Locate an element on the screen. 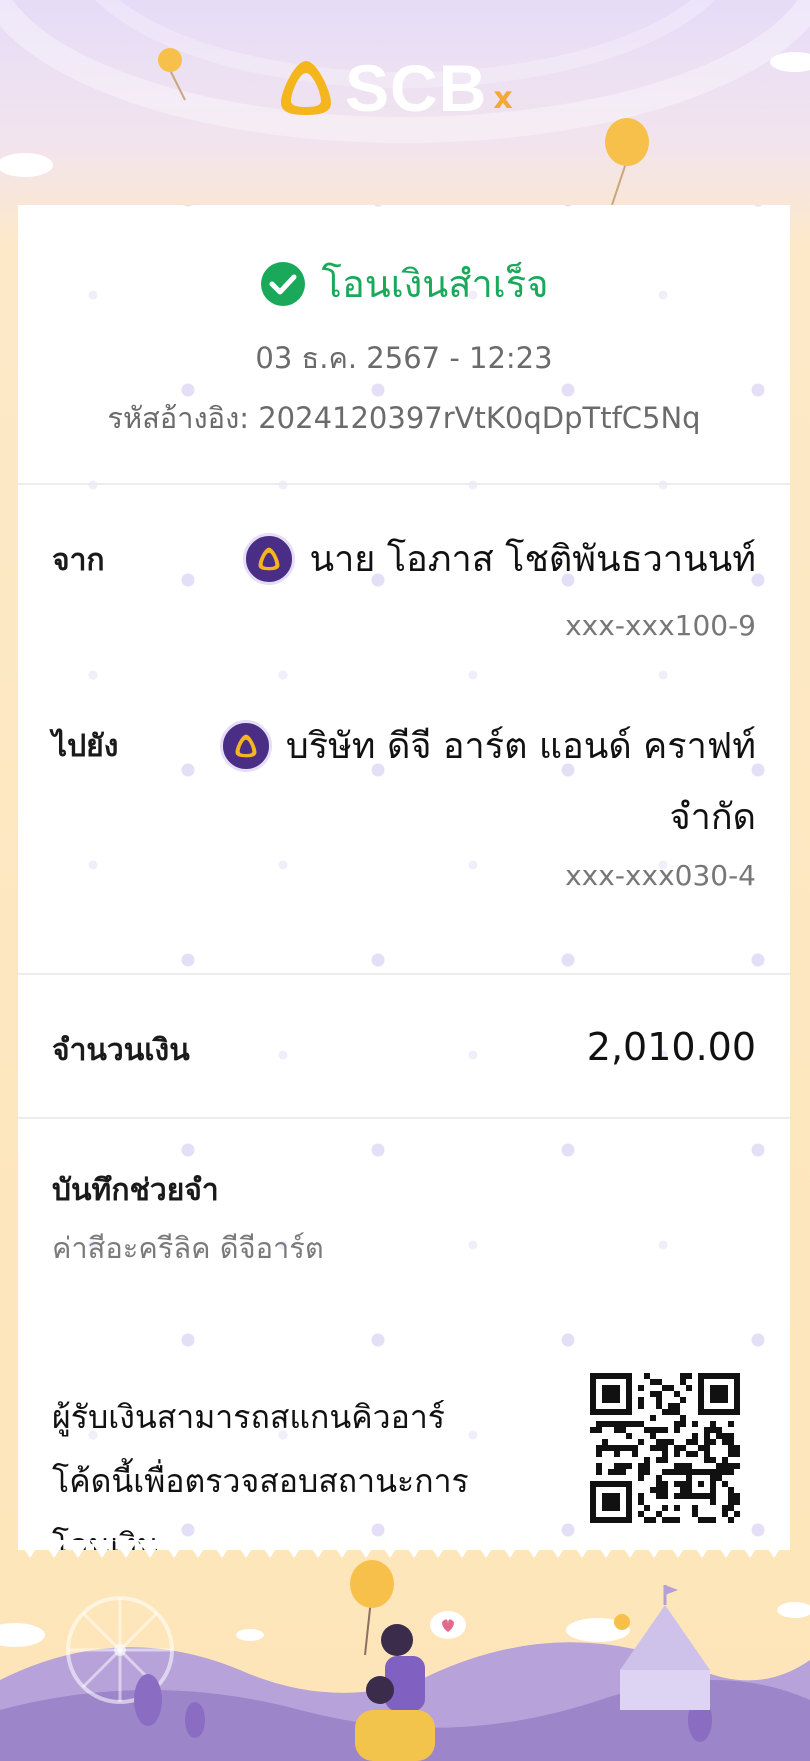 This screenshot has height=1761, width=810. to-label: ไปยัง is located at coordinates (85, 746).